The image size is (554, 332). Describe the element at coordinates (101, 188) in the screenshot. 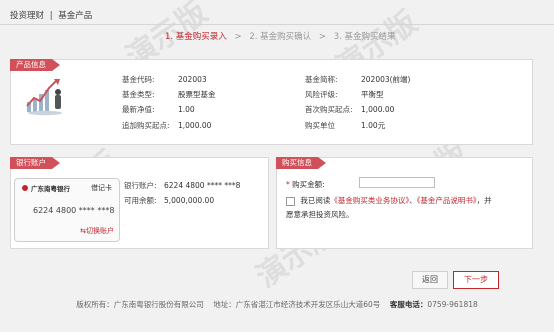

I see `card-type: 借记卡` at that location.